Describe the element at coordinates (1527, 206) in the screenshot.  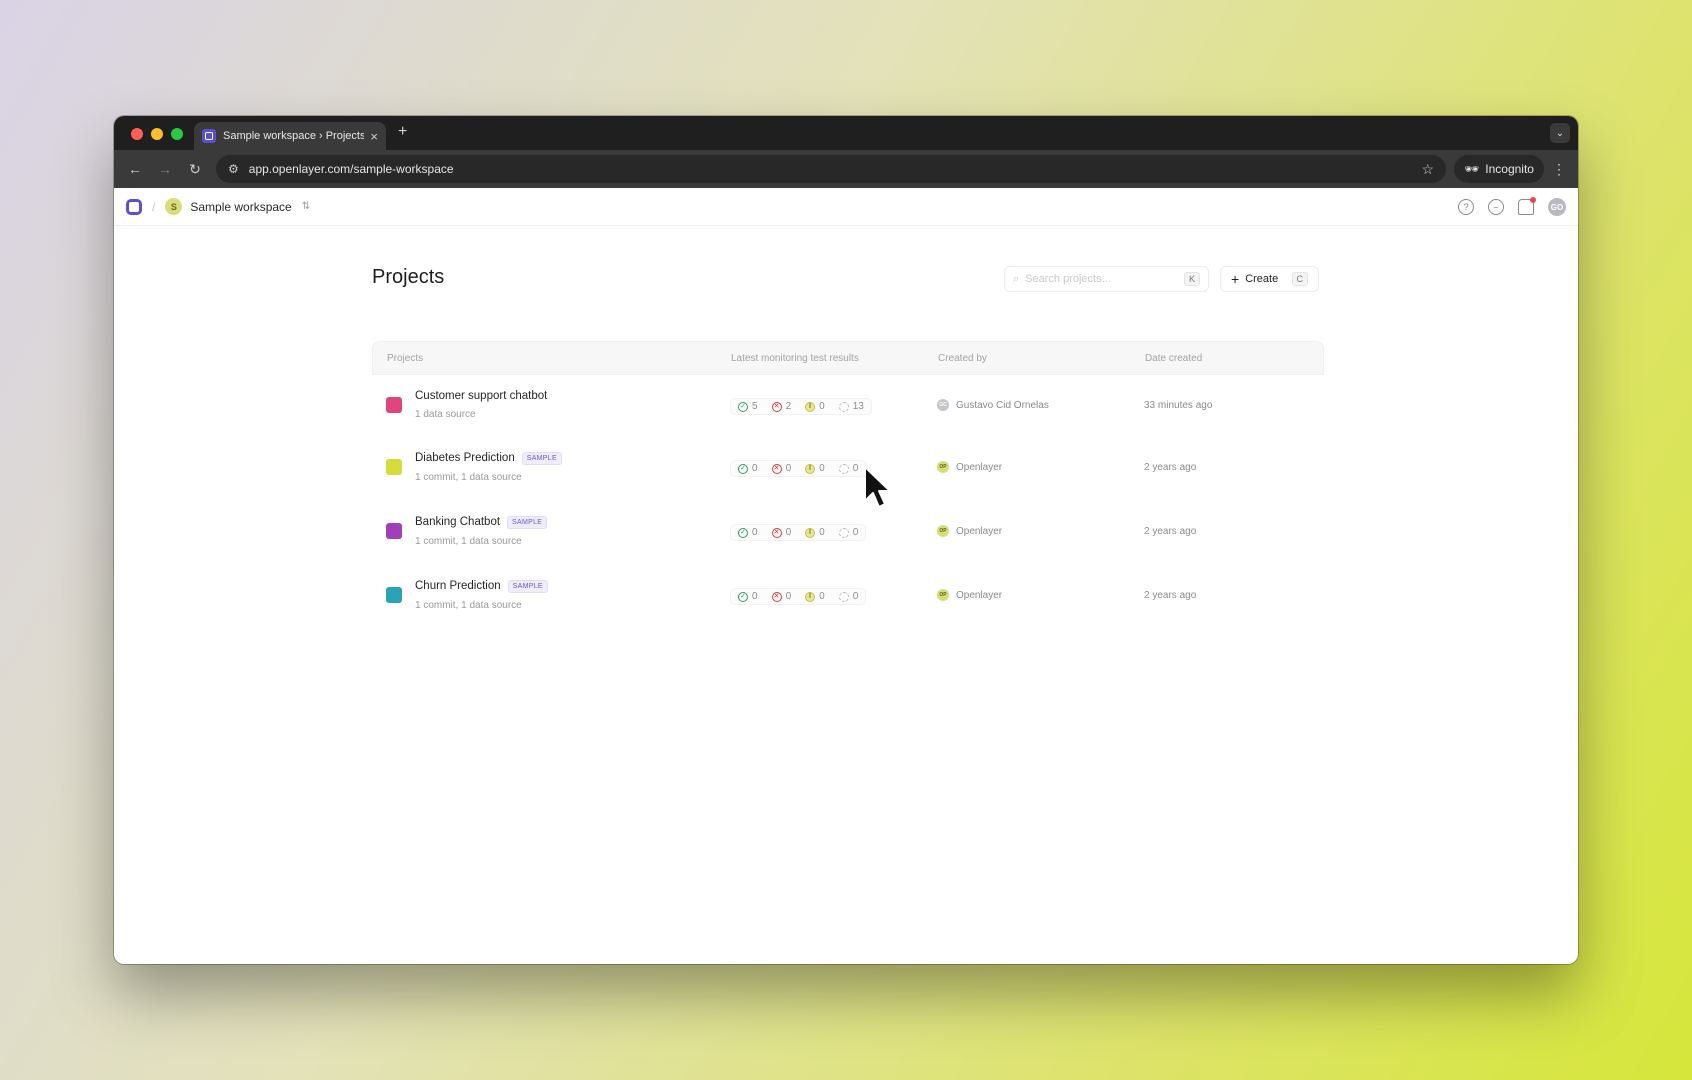
I see `notifications-bell-icon` at that location.